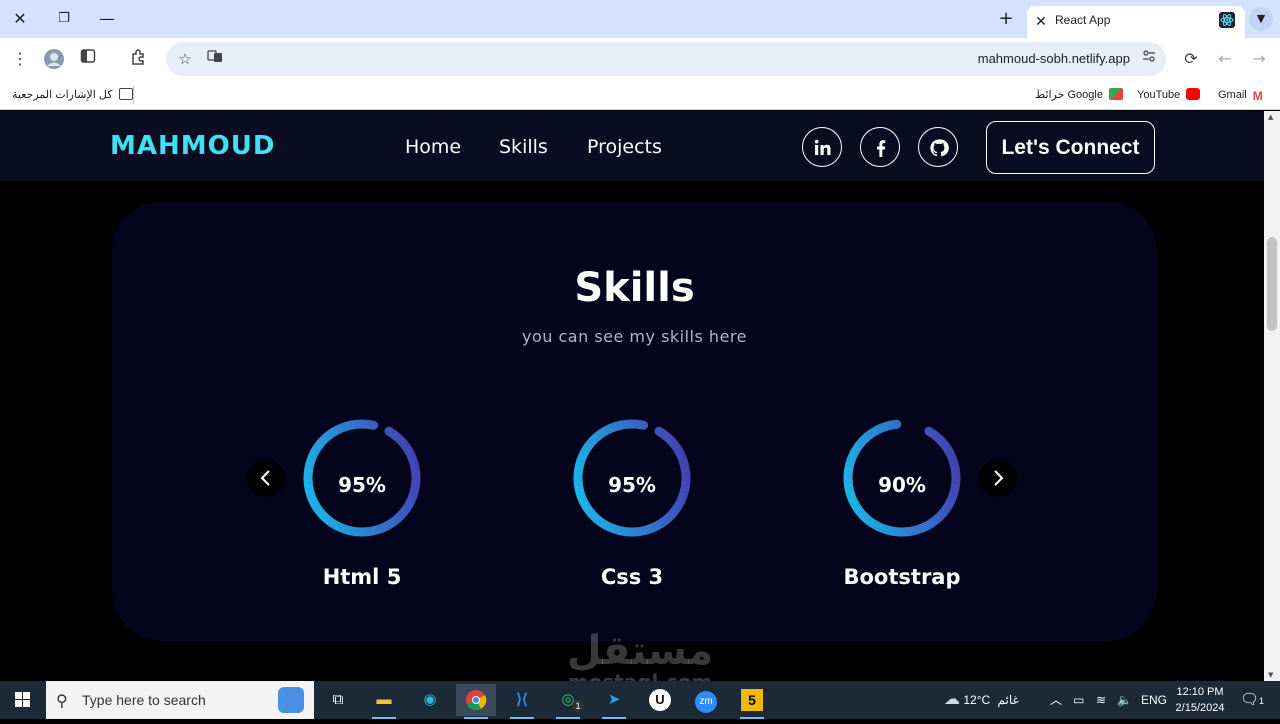 The height and width of the screenshot is (724, 1280). What do you see at coordinates (1232, 95) in the screenshot?
I see `bookmark-label: Gmail` at bounding box center [1232, 95].